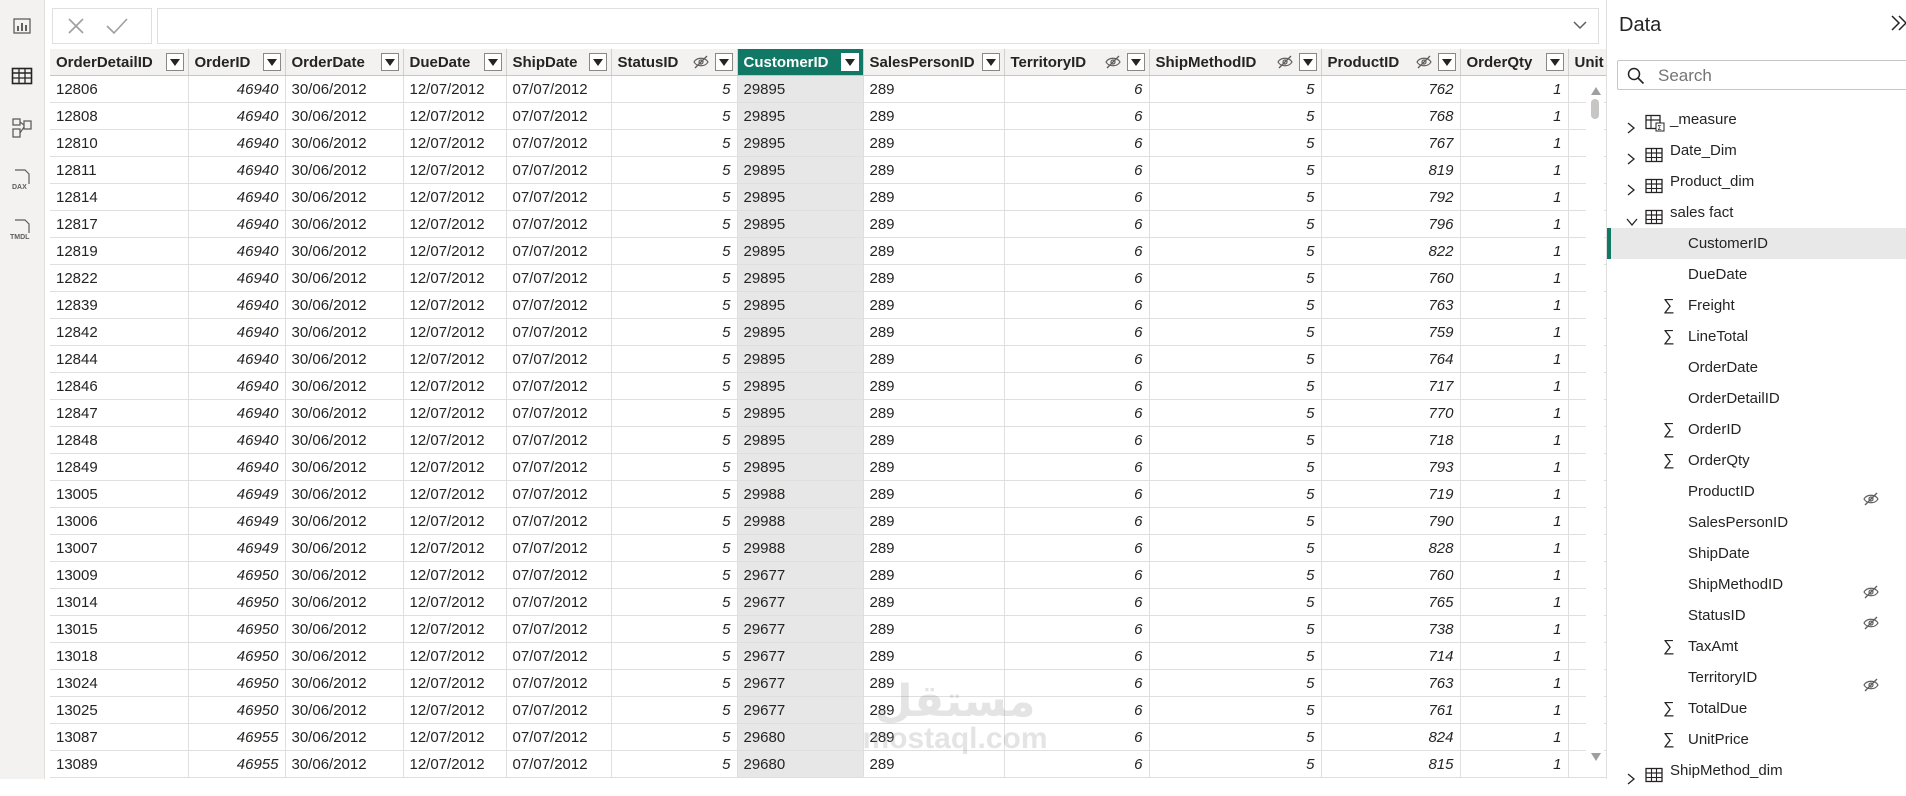 The height and width of the screenshot is (796, 1906). Describe the element at coordinates (1596, 91) in the screenshot. I see `scroll-up-icon` at that location.